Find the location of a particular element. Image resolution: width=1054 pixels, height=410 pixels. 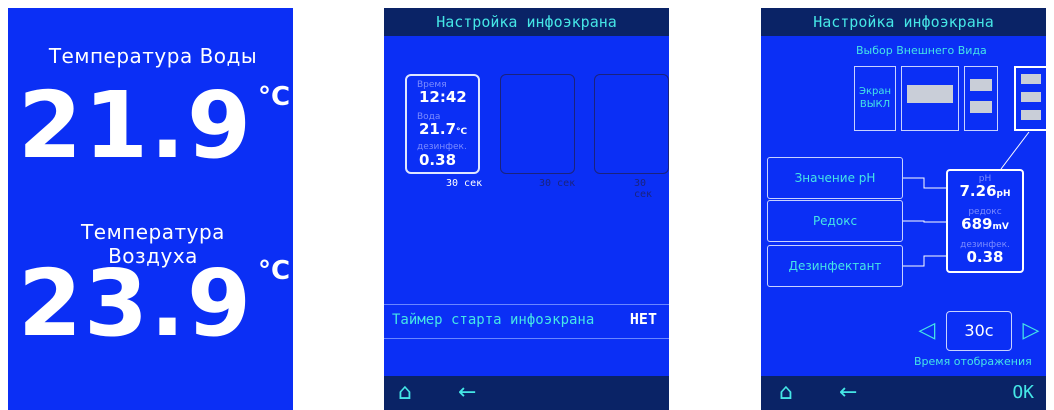

preview-disinfectant-value: 0.38 is located at coordinates (985, 257).